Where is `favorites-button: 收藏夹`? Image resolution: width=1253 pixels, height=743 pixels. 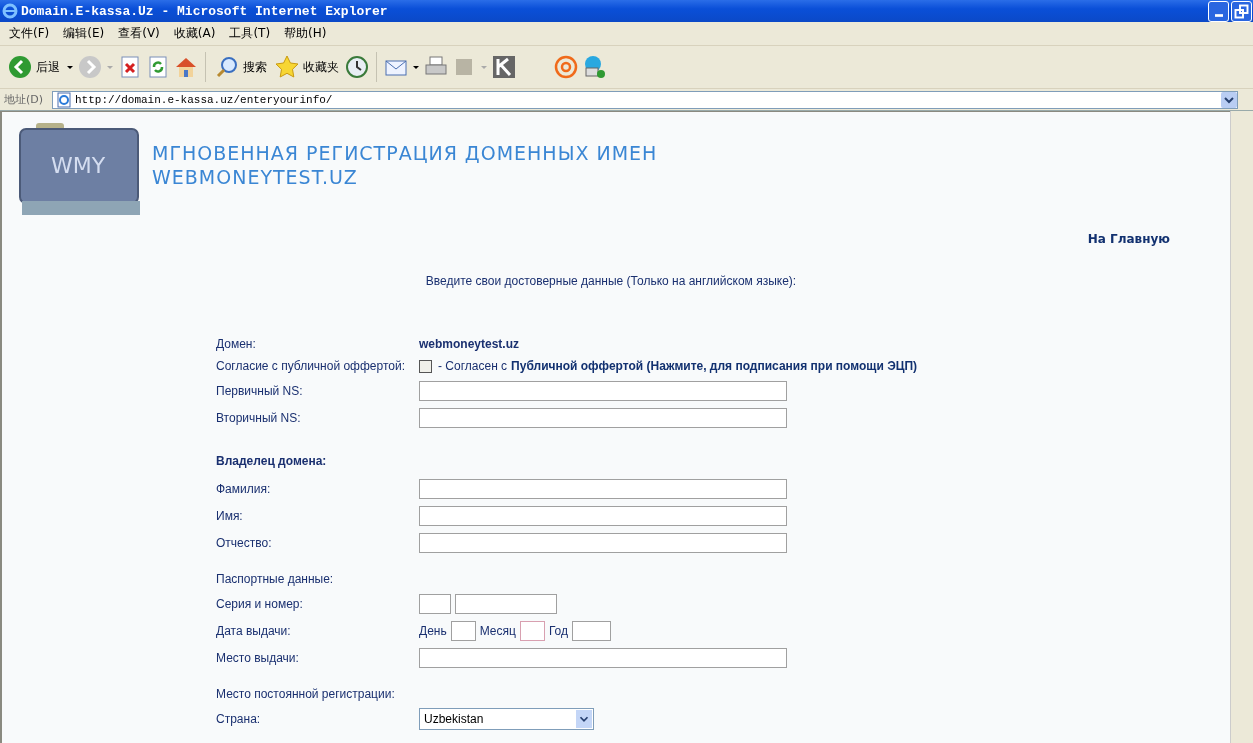 favorites-button: 收藏夹 is located at coordinates (307, 67).